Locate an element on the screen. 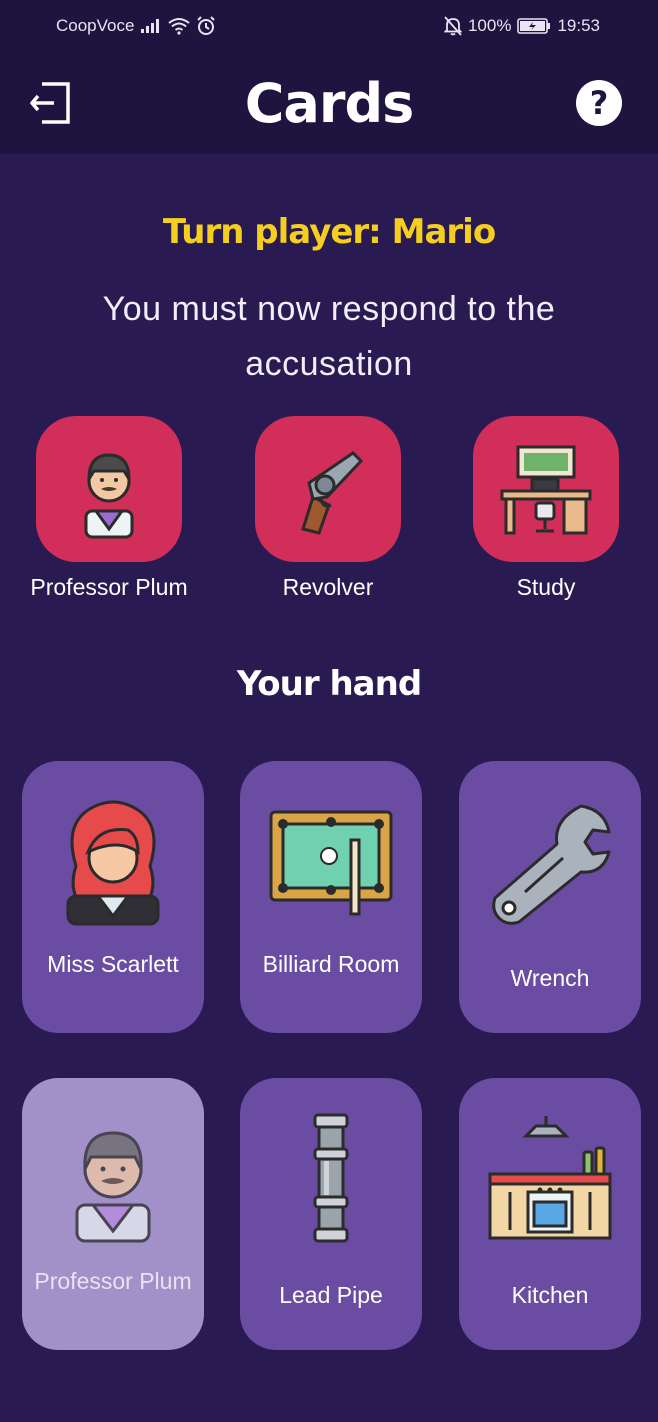 The height and width of the screenshot is (1422, 658). hand-card-label: Professor Plum is located at coordinates (113, 1281).